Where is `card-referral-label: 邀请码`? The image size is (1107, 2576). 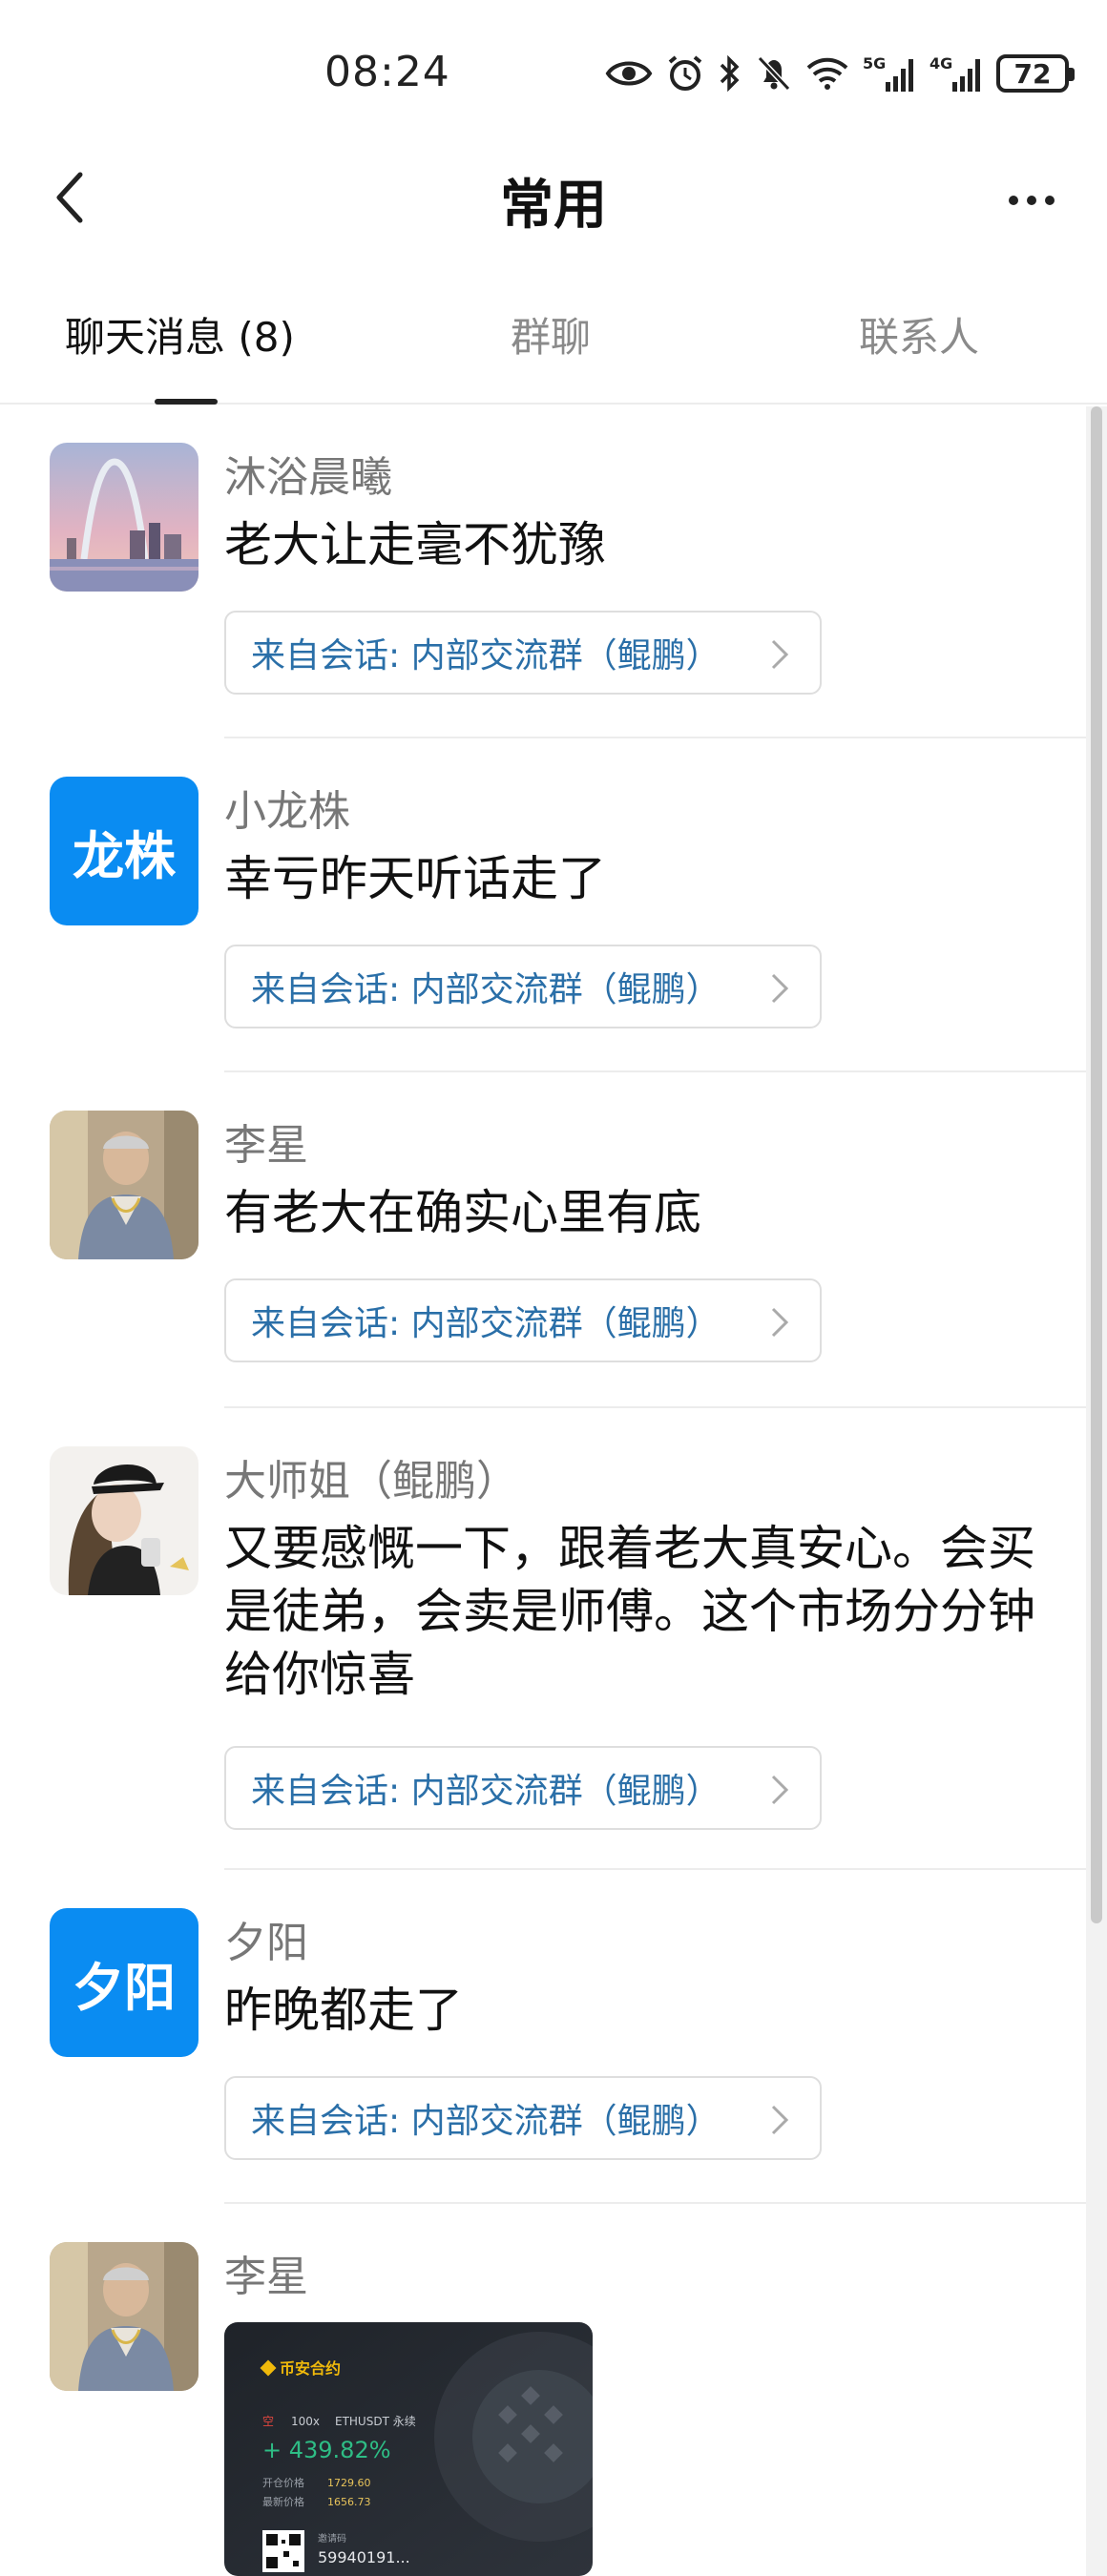
card-referral-label: 邀请码 is located at coordinates (332, 2538).